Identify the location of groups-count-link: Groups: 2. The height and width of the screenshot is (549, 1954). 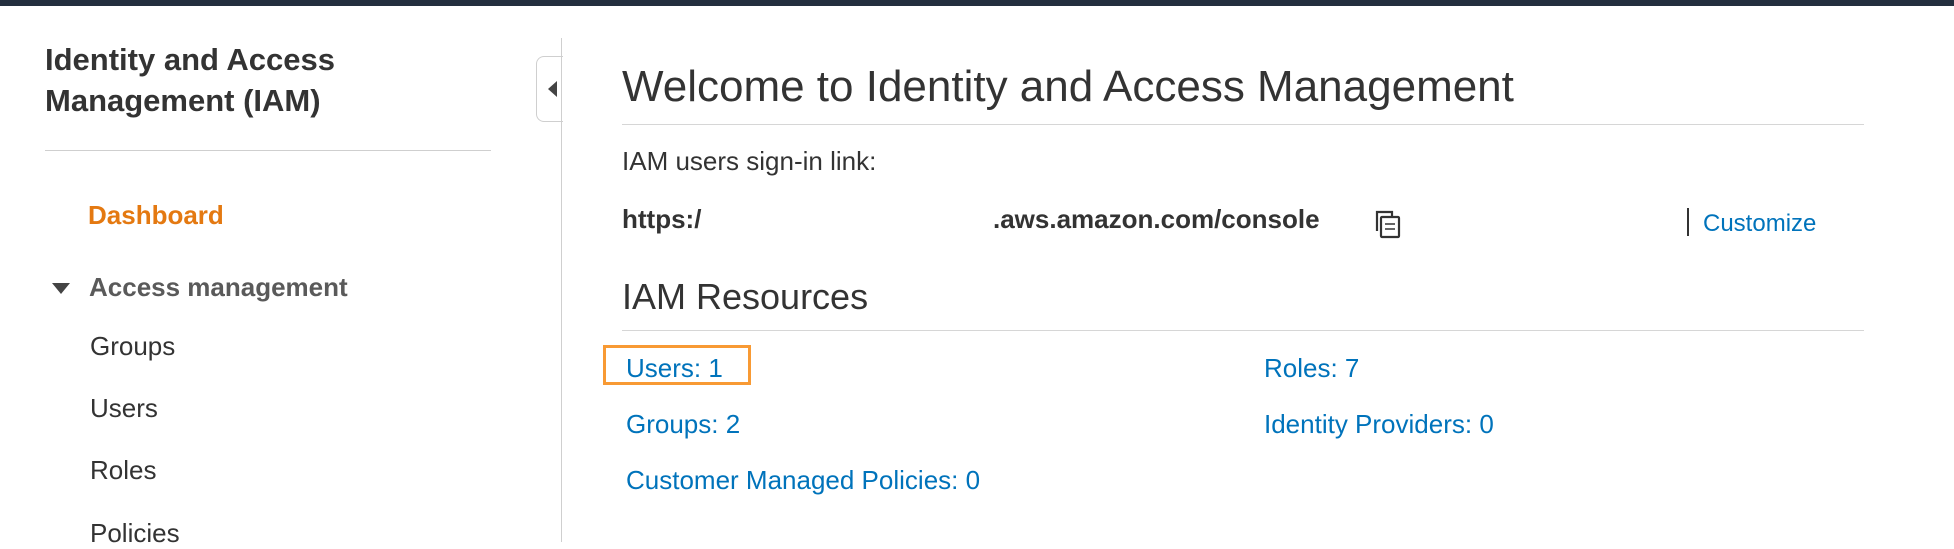
(683, 424).